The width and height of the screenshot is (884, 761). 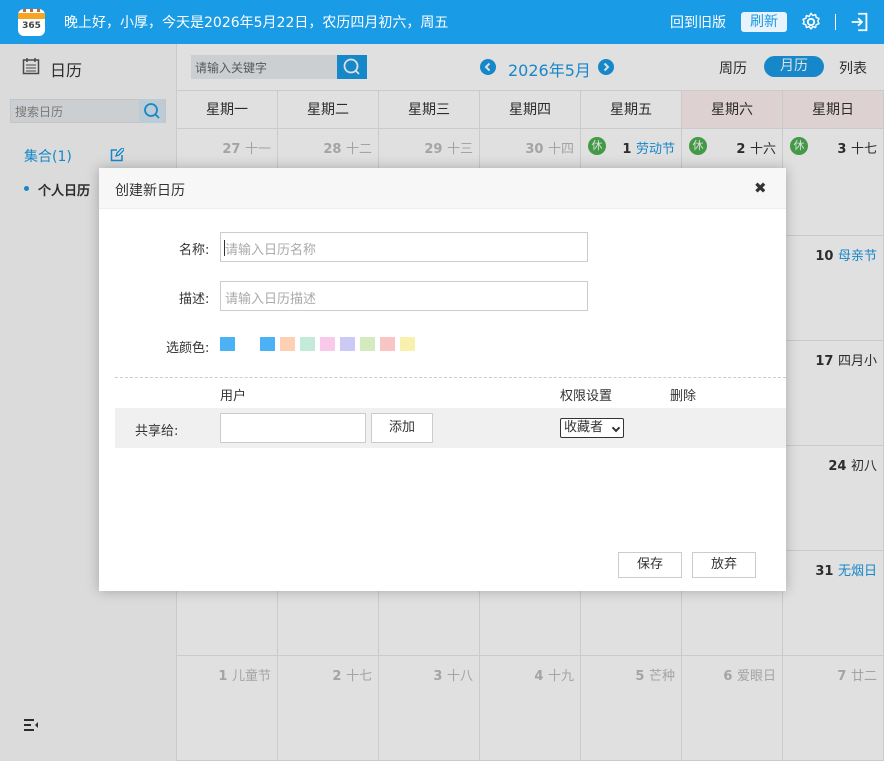 I want to click on chevron-down-icon, so click(x=616, y=428).